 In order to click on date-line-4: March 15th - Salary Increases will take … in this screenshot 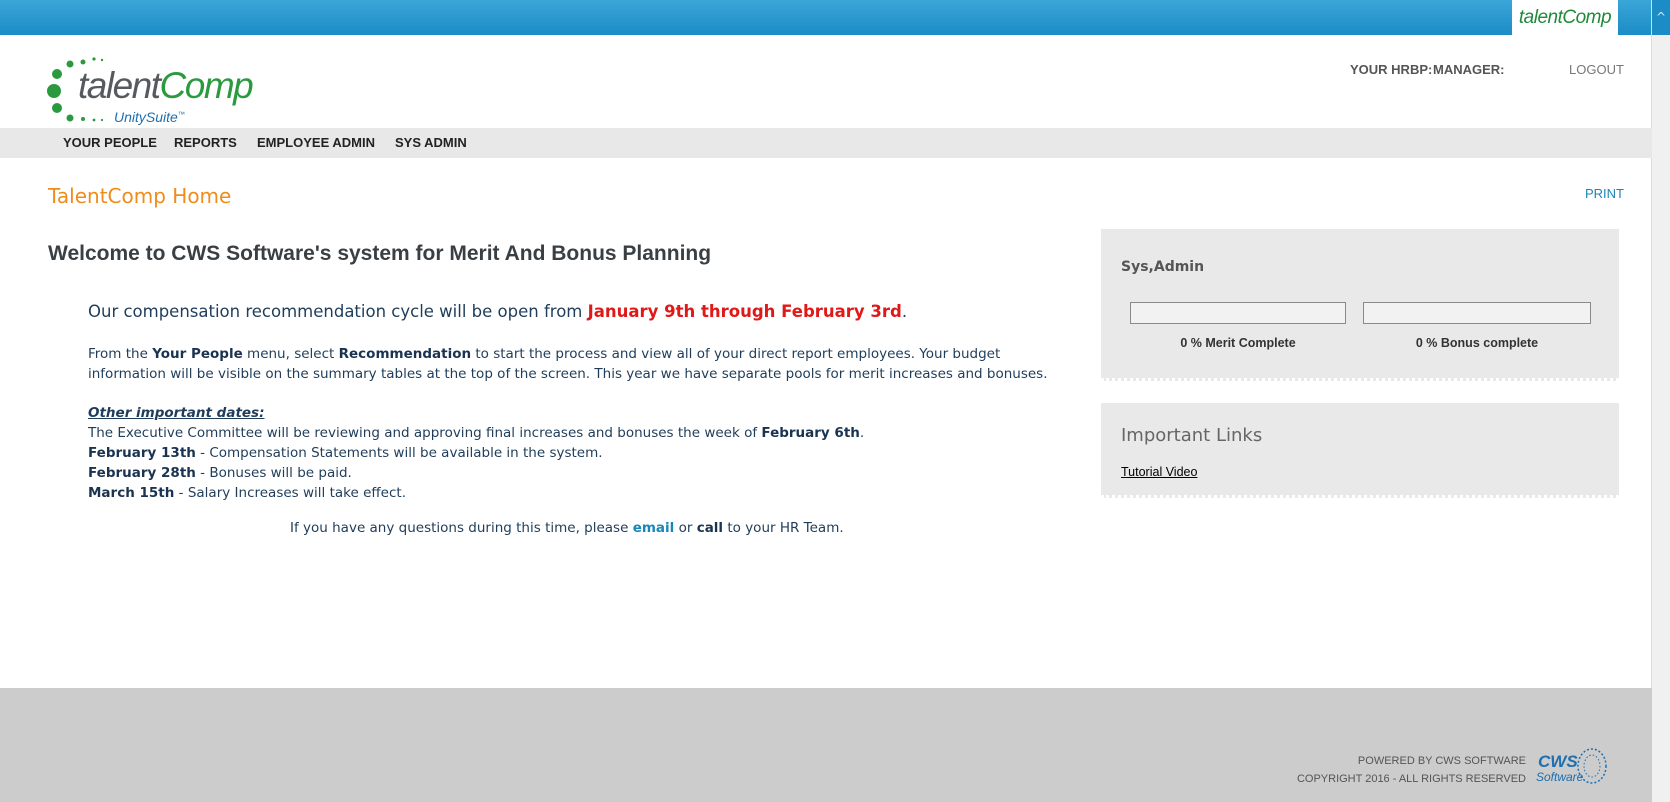, I will do `click(247, 493)`.